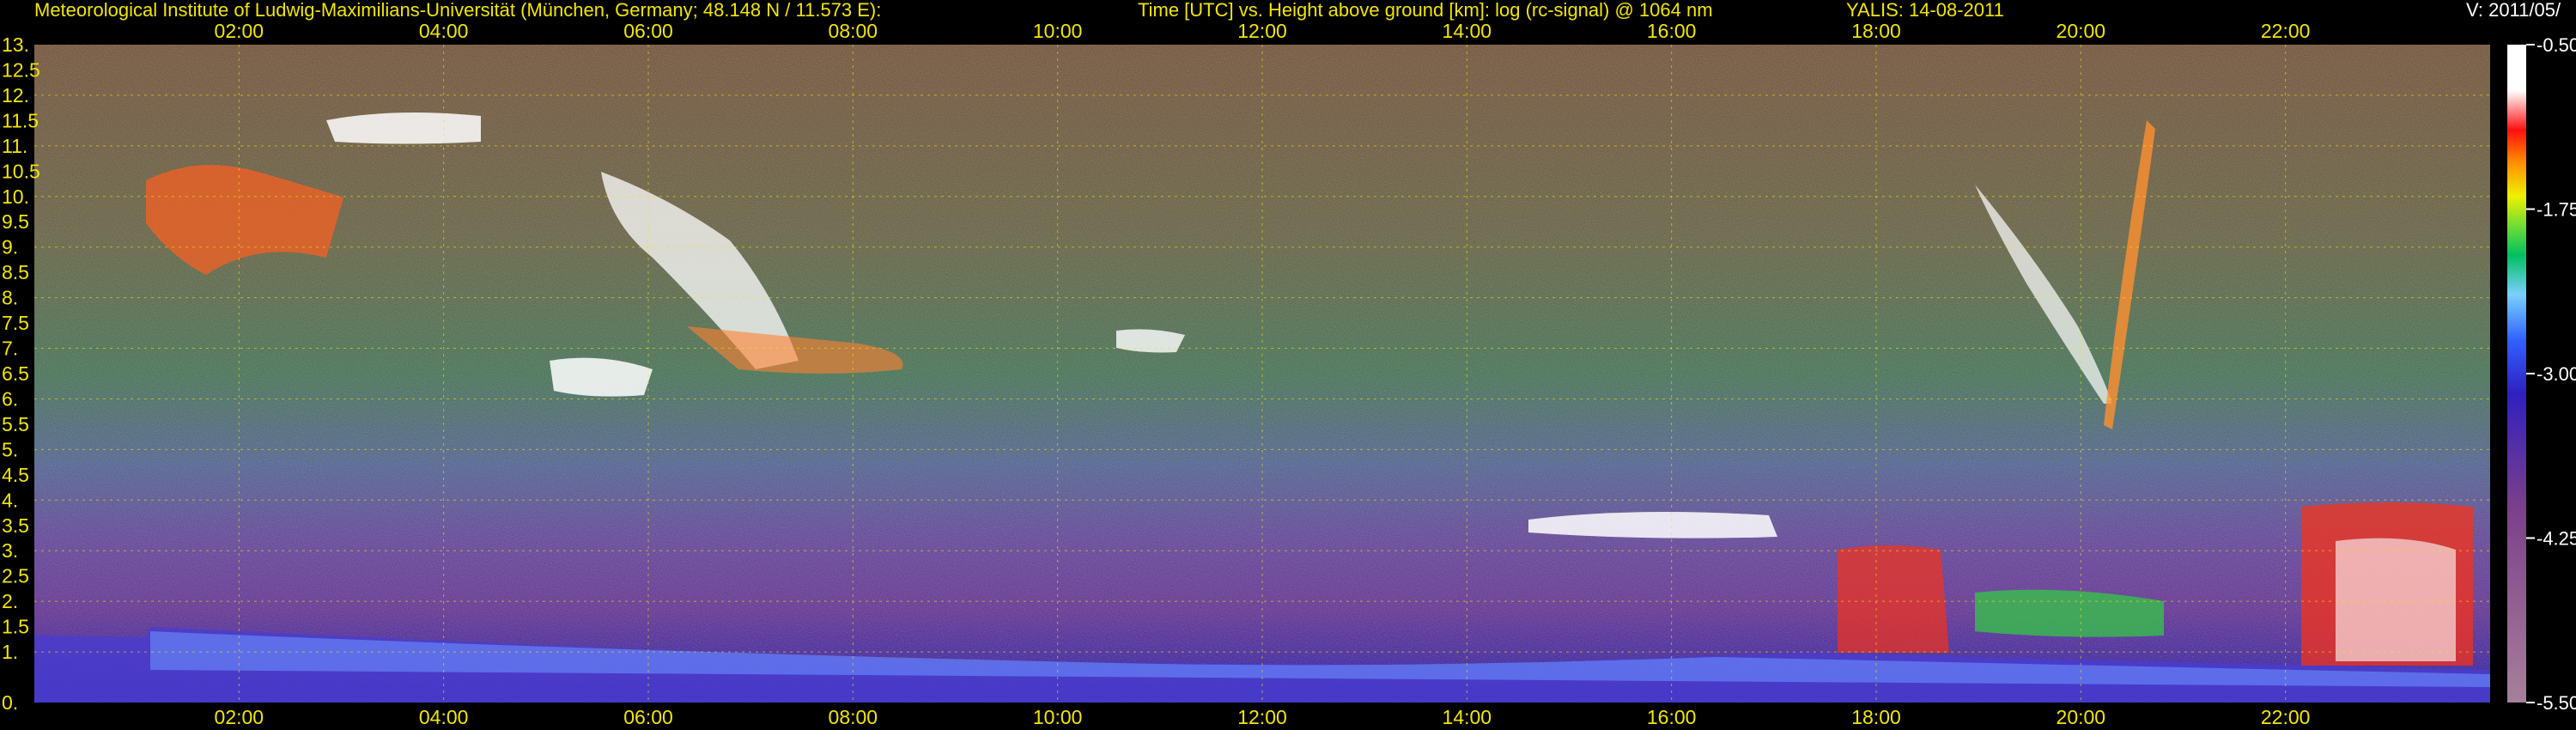 This screenshot has width=2576, height=730. I want to click on mid-cloud-layer, so click(1653, 525).